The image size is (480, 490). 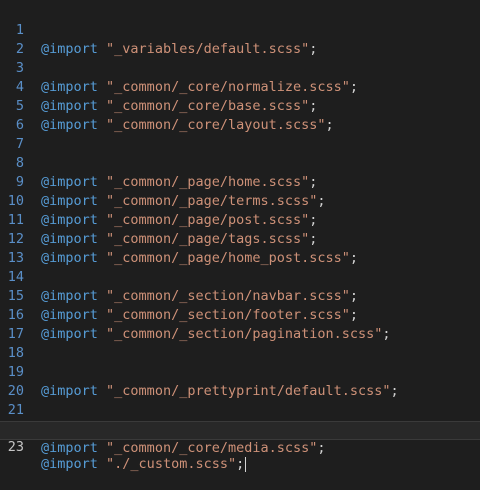 What do you see at coordinates (246, 464) in the screenshot?
I see `text-cursor` at bounding box center [246, 464].